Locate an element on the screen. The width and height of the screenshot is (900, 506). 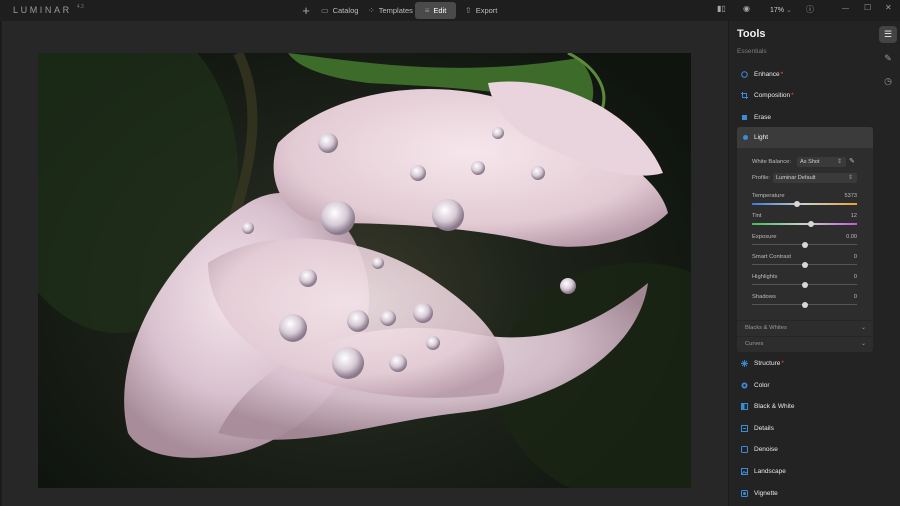
tool-composition: Composition * is located at coordinates (767, 95).